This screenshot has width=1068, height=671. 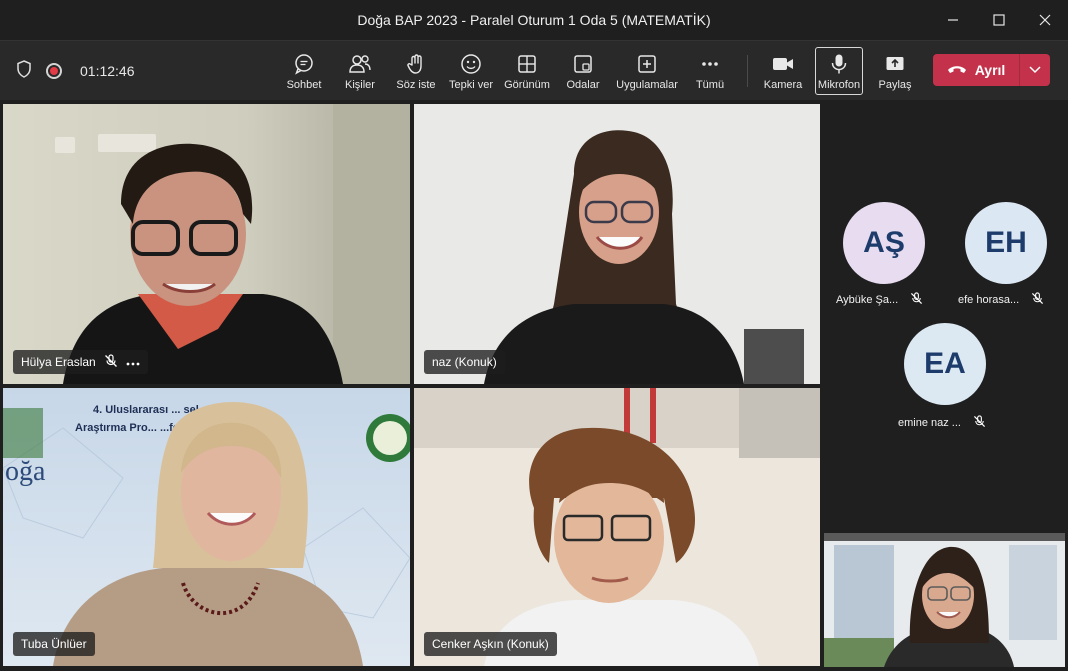 I want to click on participant-name: Tuba Ünlüer, so click(x=54, y=644).